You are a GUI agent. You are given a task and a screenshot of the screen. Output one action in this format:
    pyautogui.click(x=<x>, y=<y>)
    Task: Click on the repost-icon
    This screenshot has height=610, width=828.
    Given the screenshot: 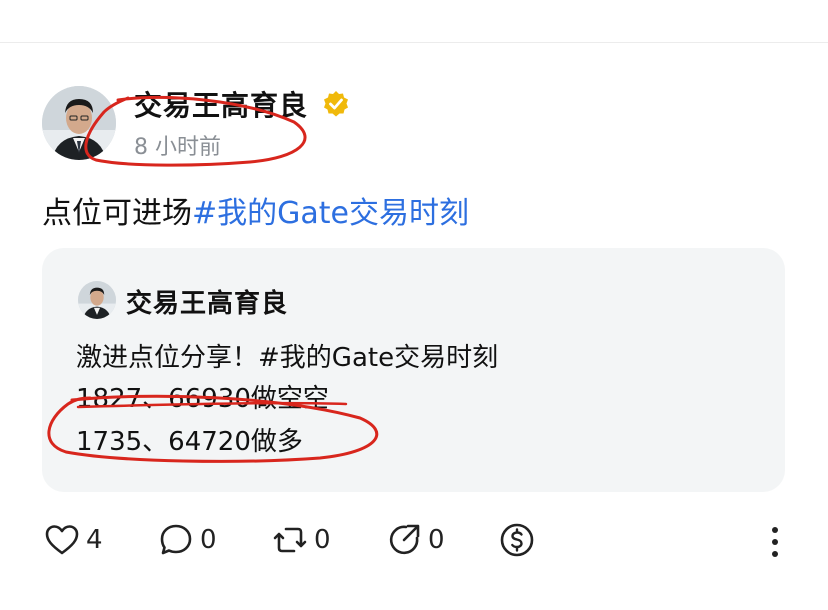 What is the action you would take?
    pyautogui.click(x=290, y=540)
    